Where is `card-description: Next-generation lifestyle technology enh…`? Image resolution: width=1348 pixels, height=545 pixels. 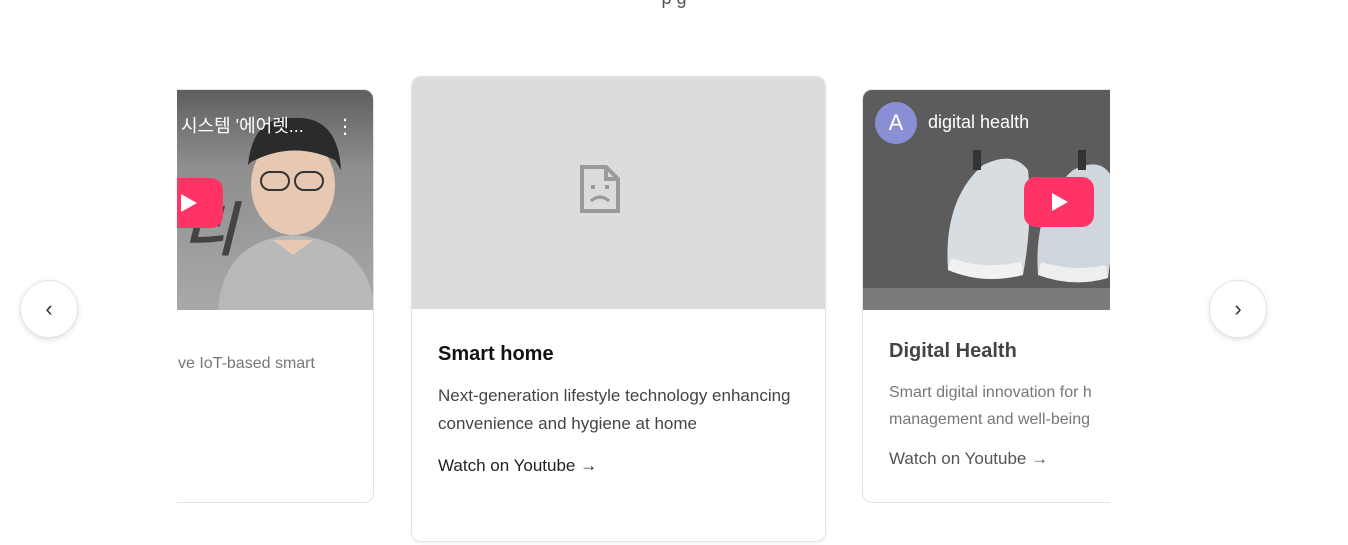 card-description: Next-generation lifestyle technology enh… is located at coordinates (614, 409).